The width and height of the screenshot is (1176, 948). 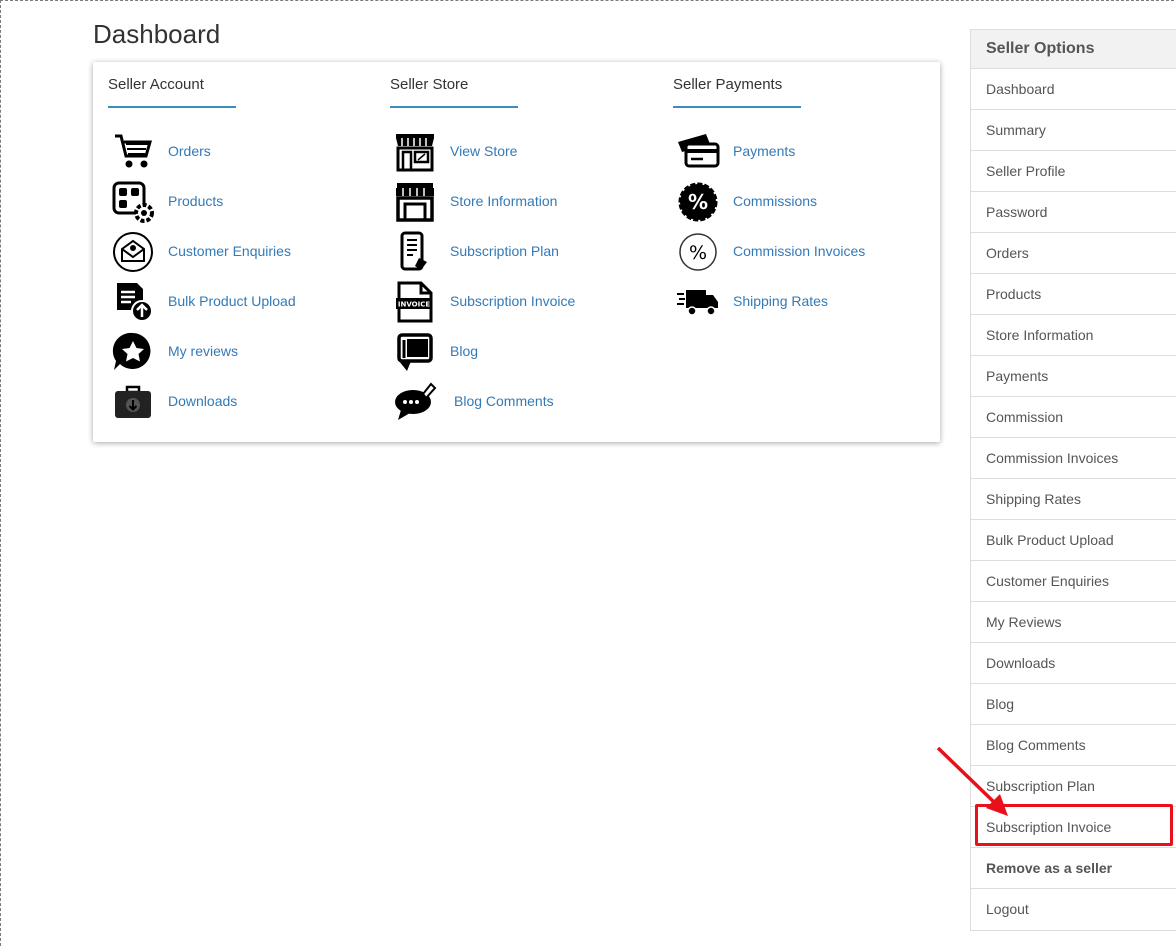 I want to click on dashboard-link-subscription-invoice: INVOICE Subscription Invoice, so click(x=523, y=302).